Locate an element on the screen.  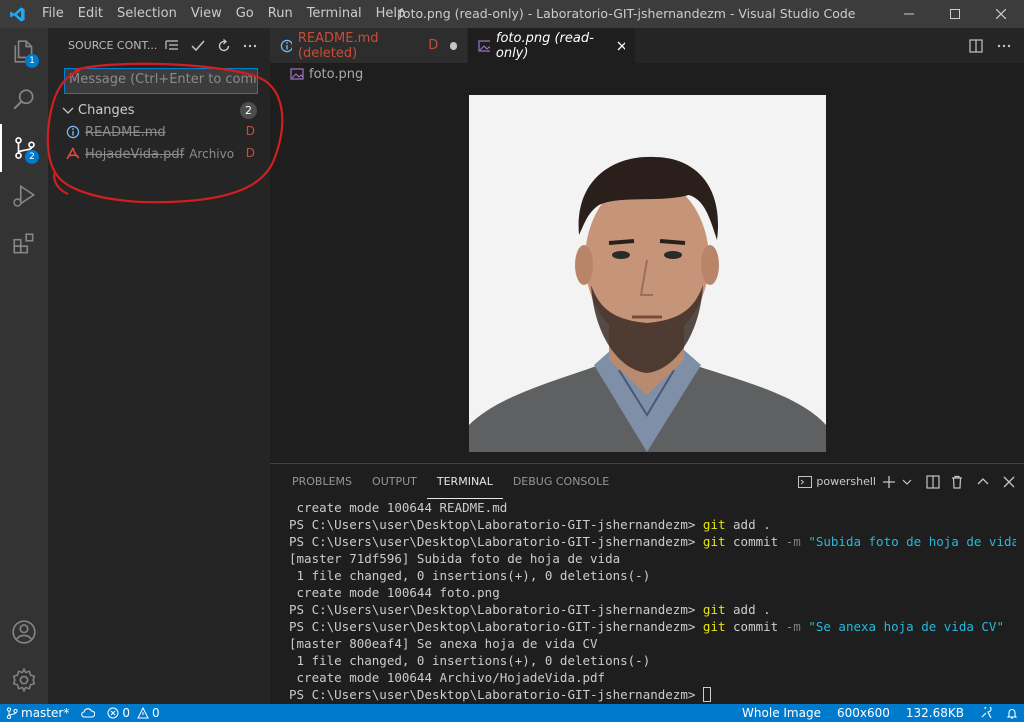
cloud-sync-icon is located at coordinates (88, 713).